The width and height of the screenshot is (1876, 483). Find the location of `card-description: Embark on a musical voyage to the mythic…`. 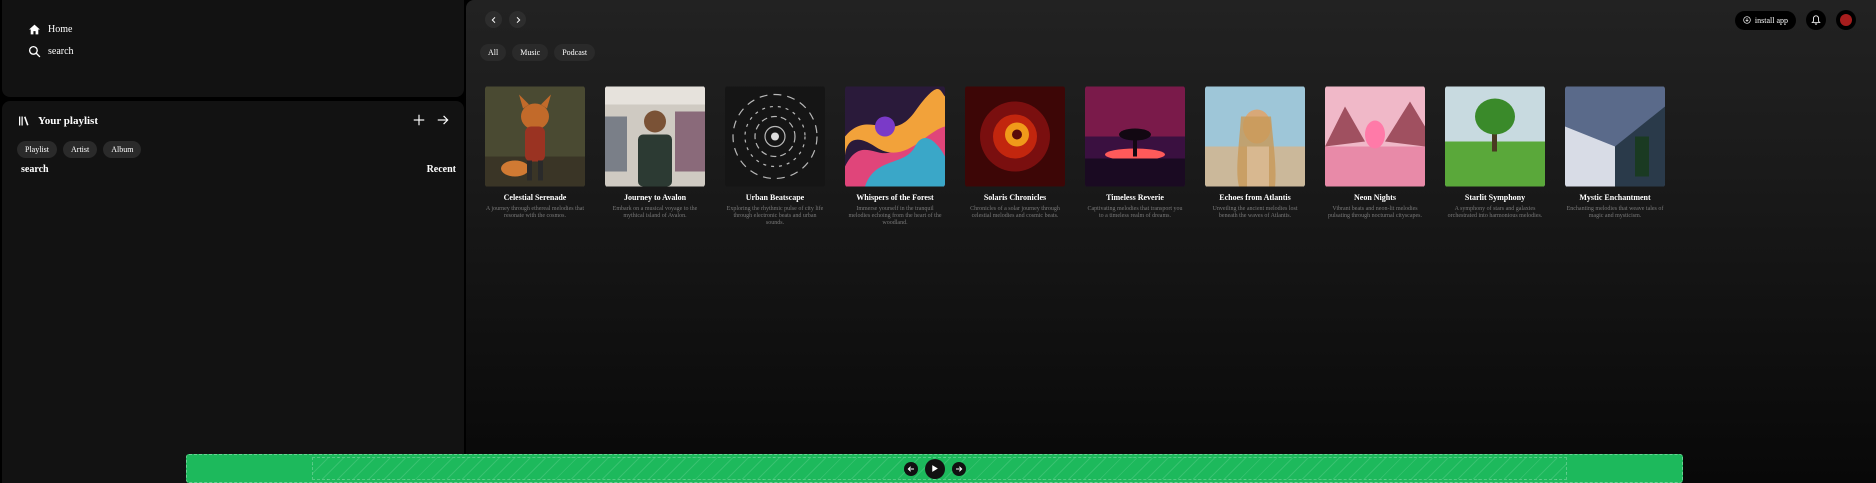

card-description: Embark on a musical voyage to the mythic… is located at coordinates (655, 212).